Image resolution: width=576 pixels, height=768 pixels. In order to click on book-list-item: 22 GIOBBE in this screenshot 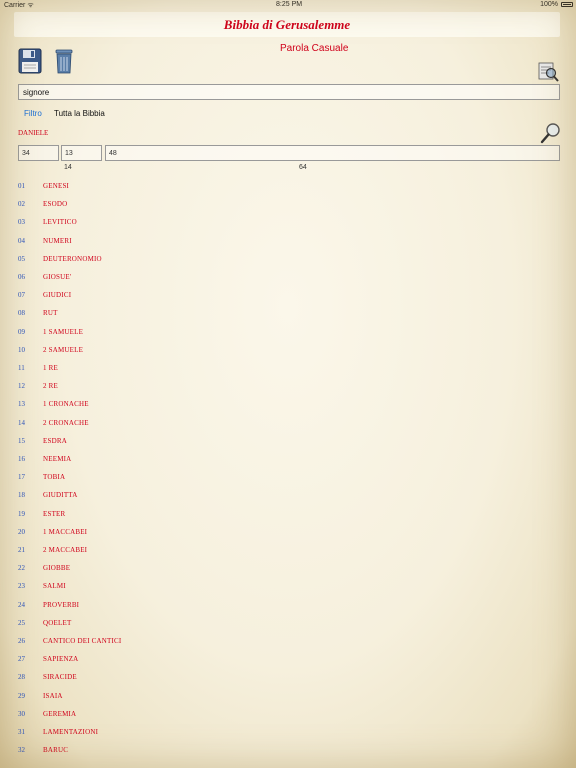, I will do `click(150, 571)`.